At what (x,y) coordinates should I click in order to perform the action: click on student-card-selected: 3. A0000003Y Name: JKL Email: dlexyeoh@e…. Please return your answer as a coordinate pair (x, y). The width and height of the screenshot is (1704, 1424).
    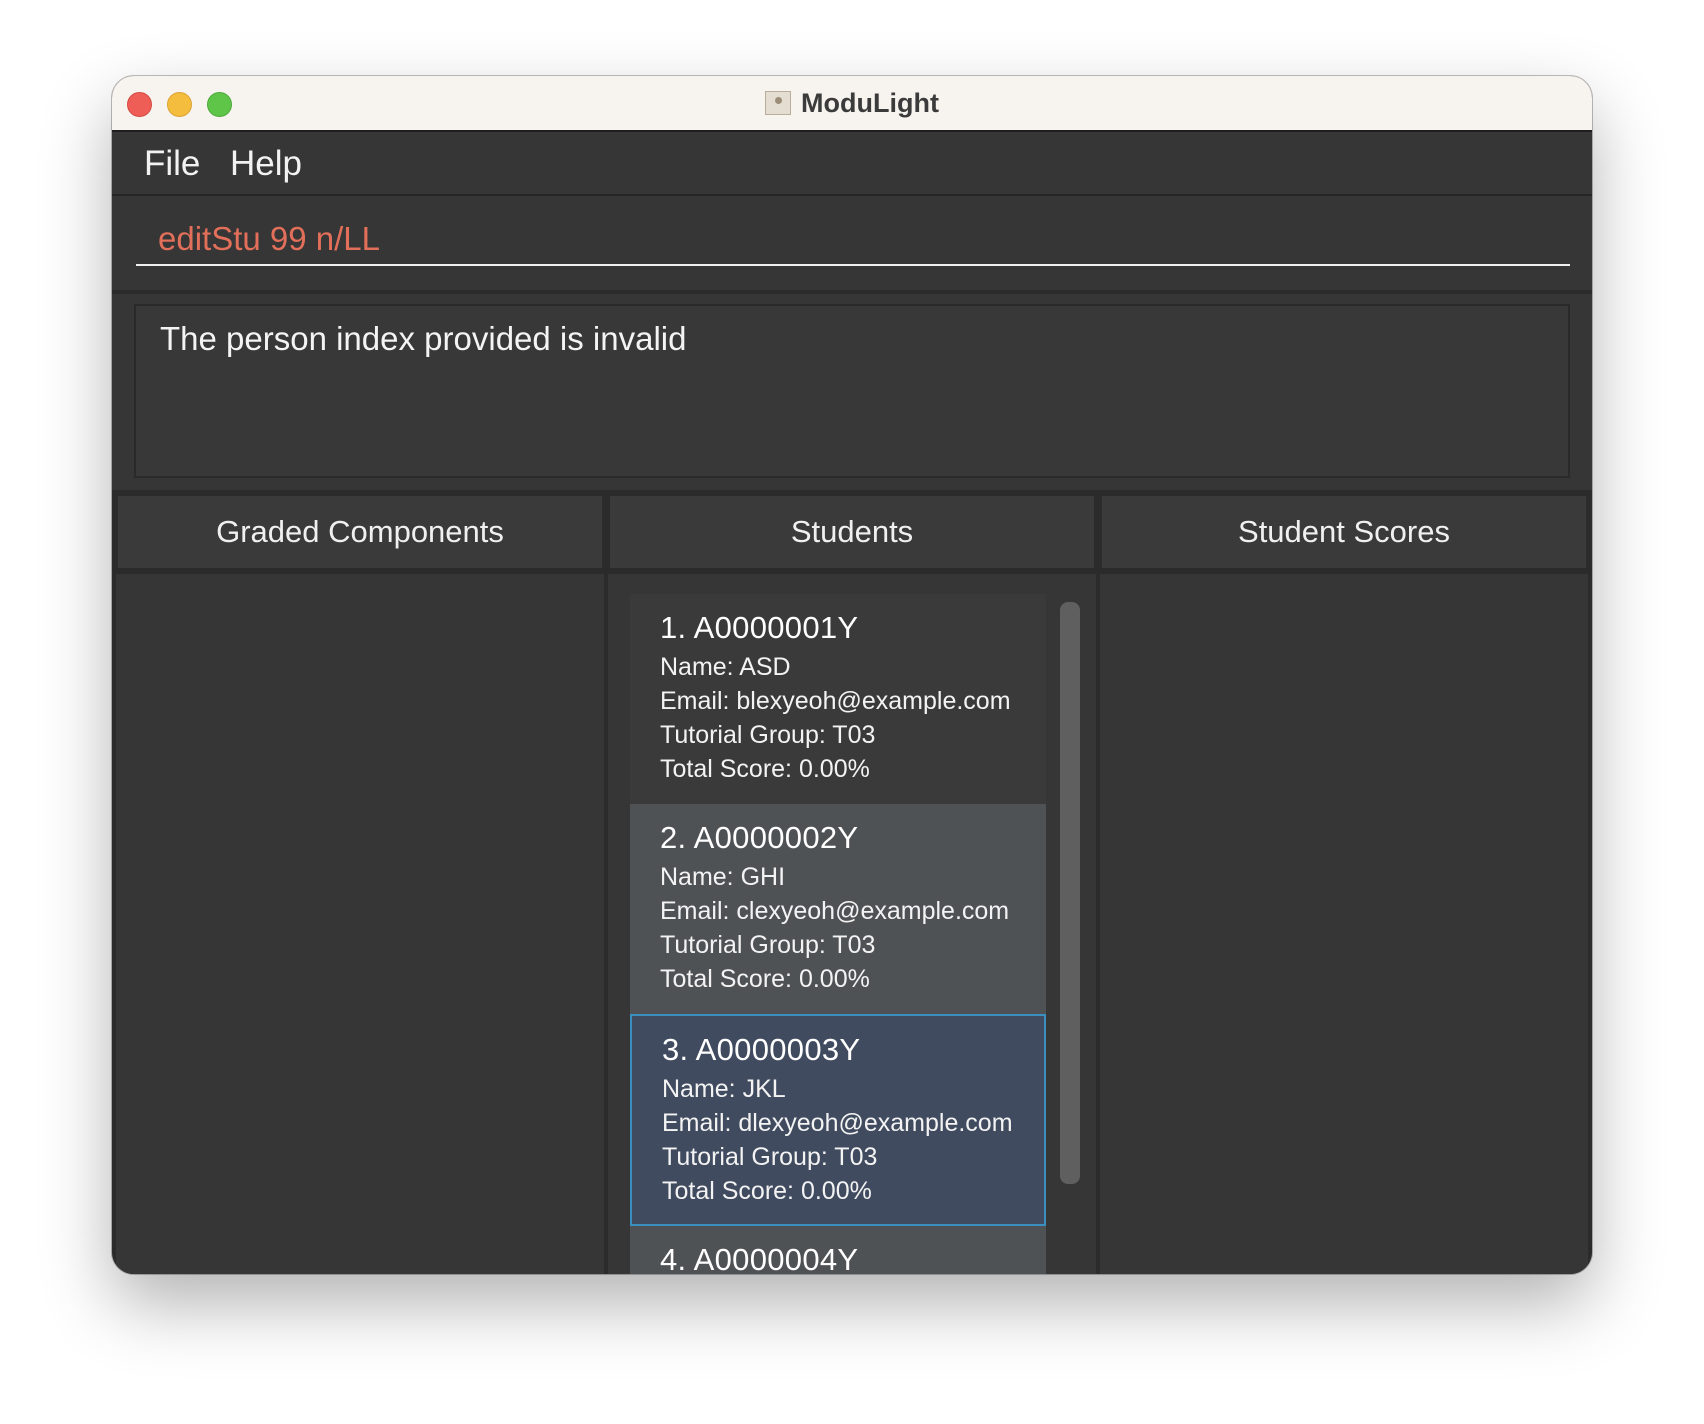
    Looking at the image, I should click on (838, 1120).